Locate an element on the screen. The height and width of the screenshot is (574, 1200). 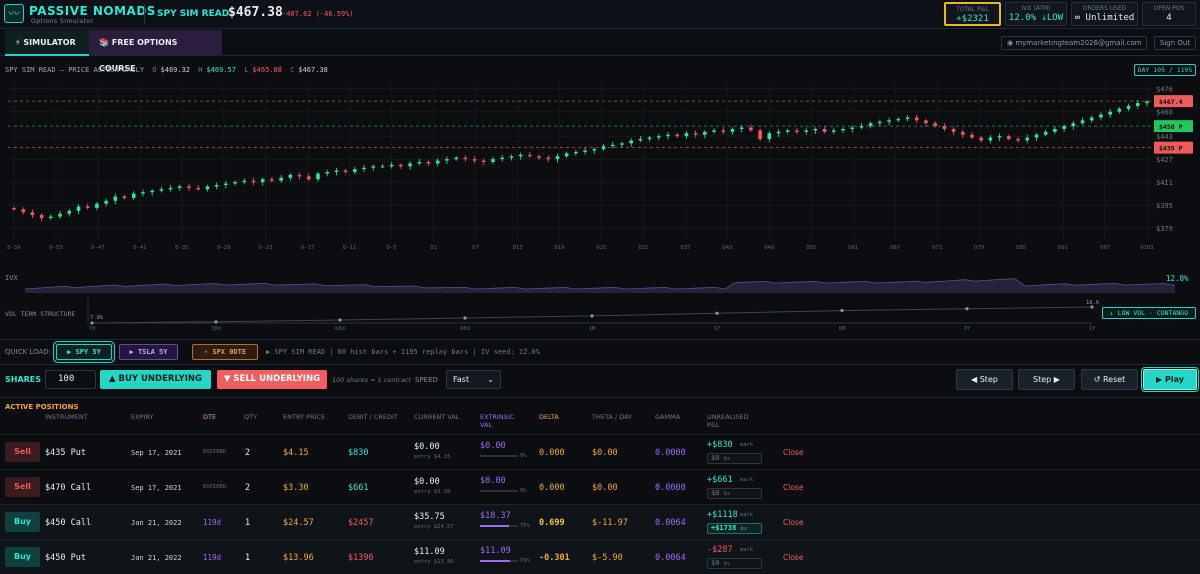
theta: $0.00 is located at coordinates (605, 488).